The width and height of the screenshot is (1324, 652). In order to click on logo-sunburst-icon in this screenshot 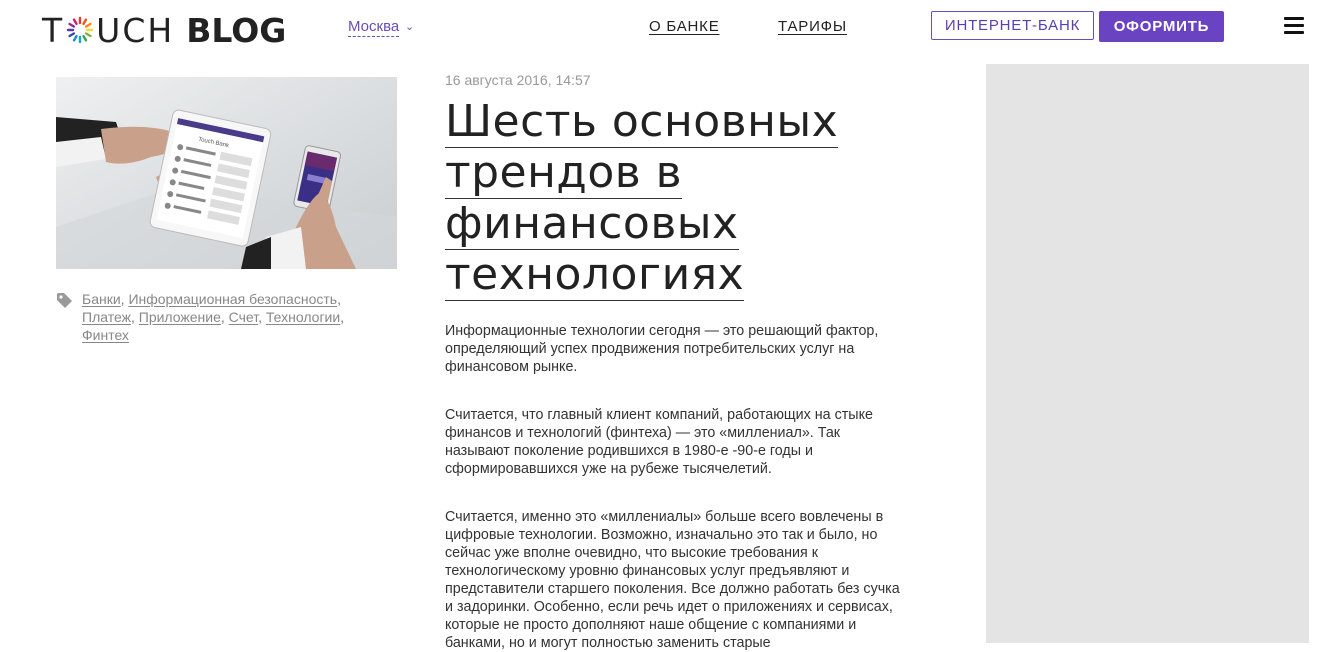, I will do `click(80, 30)`.